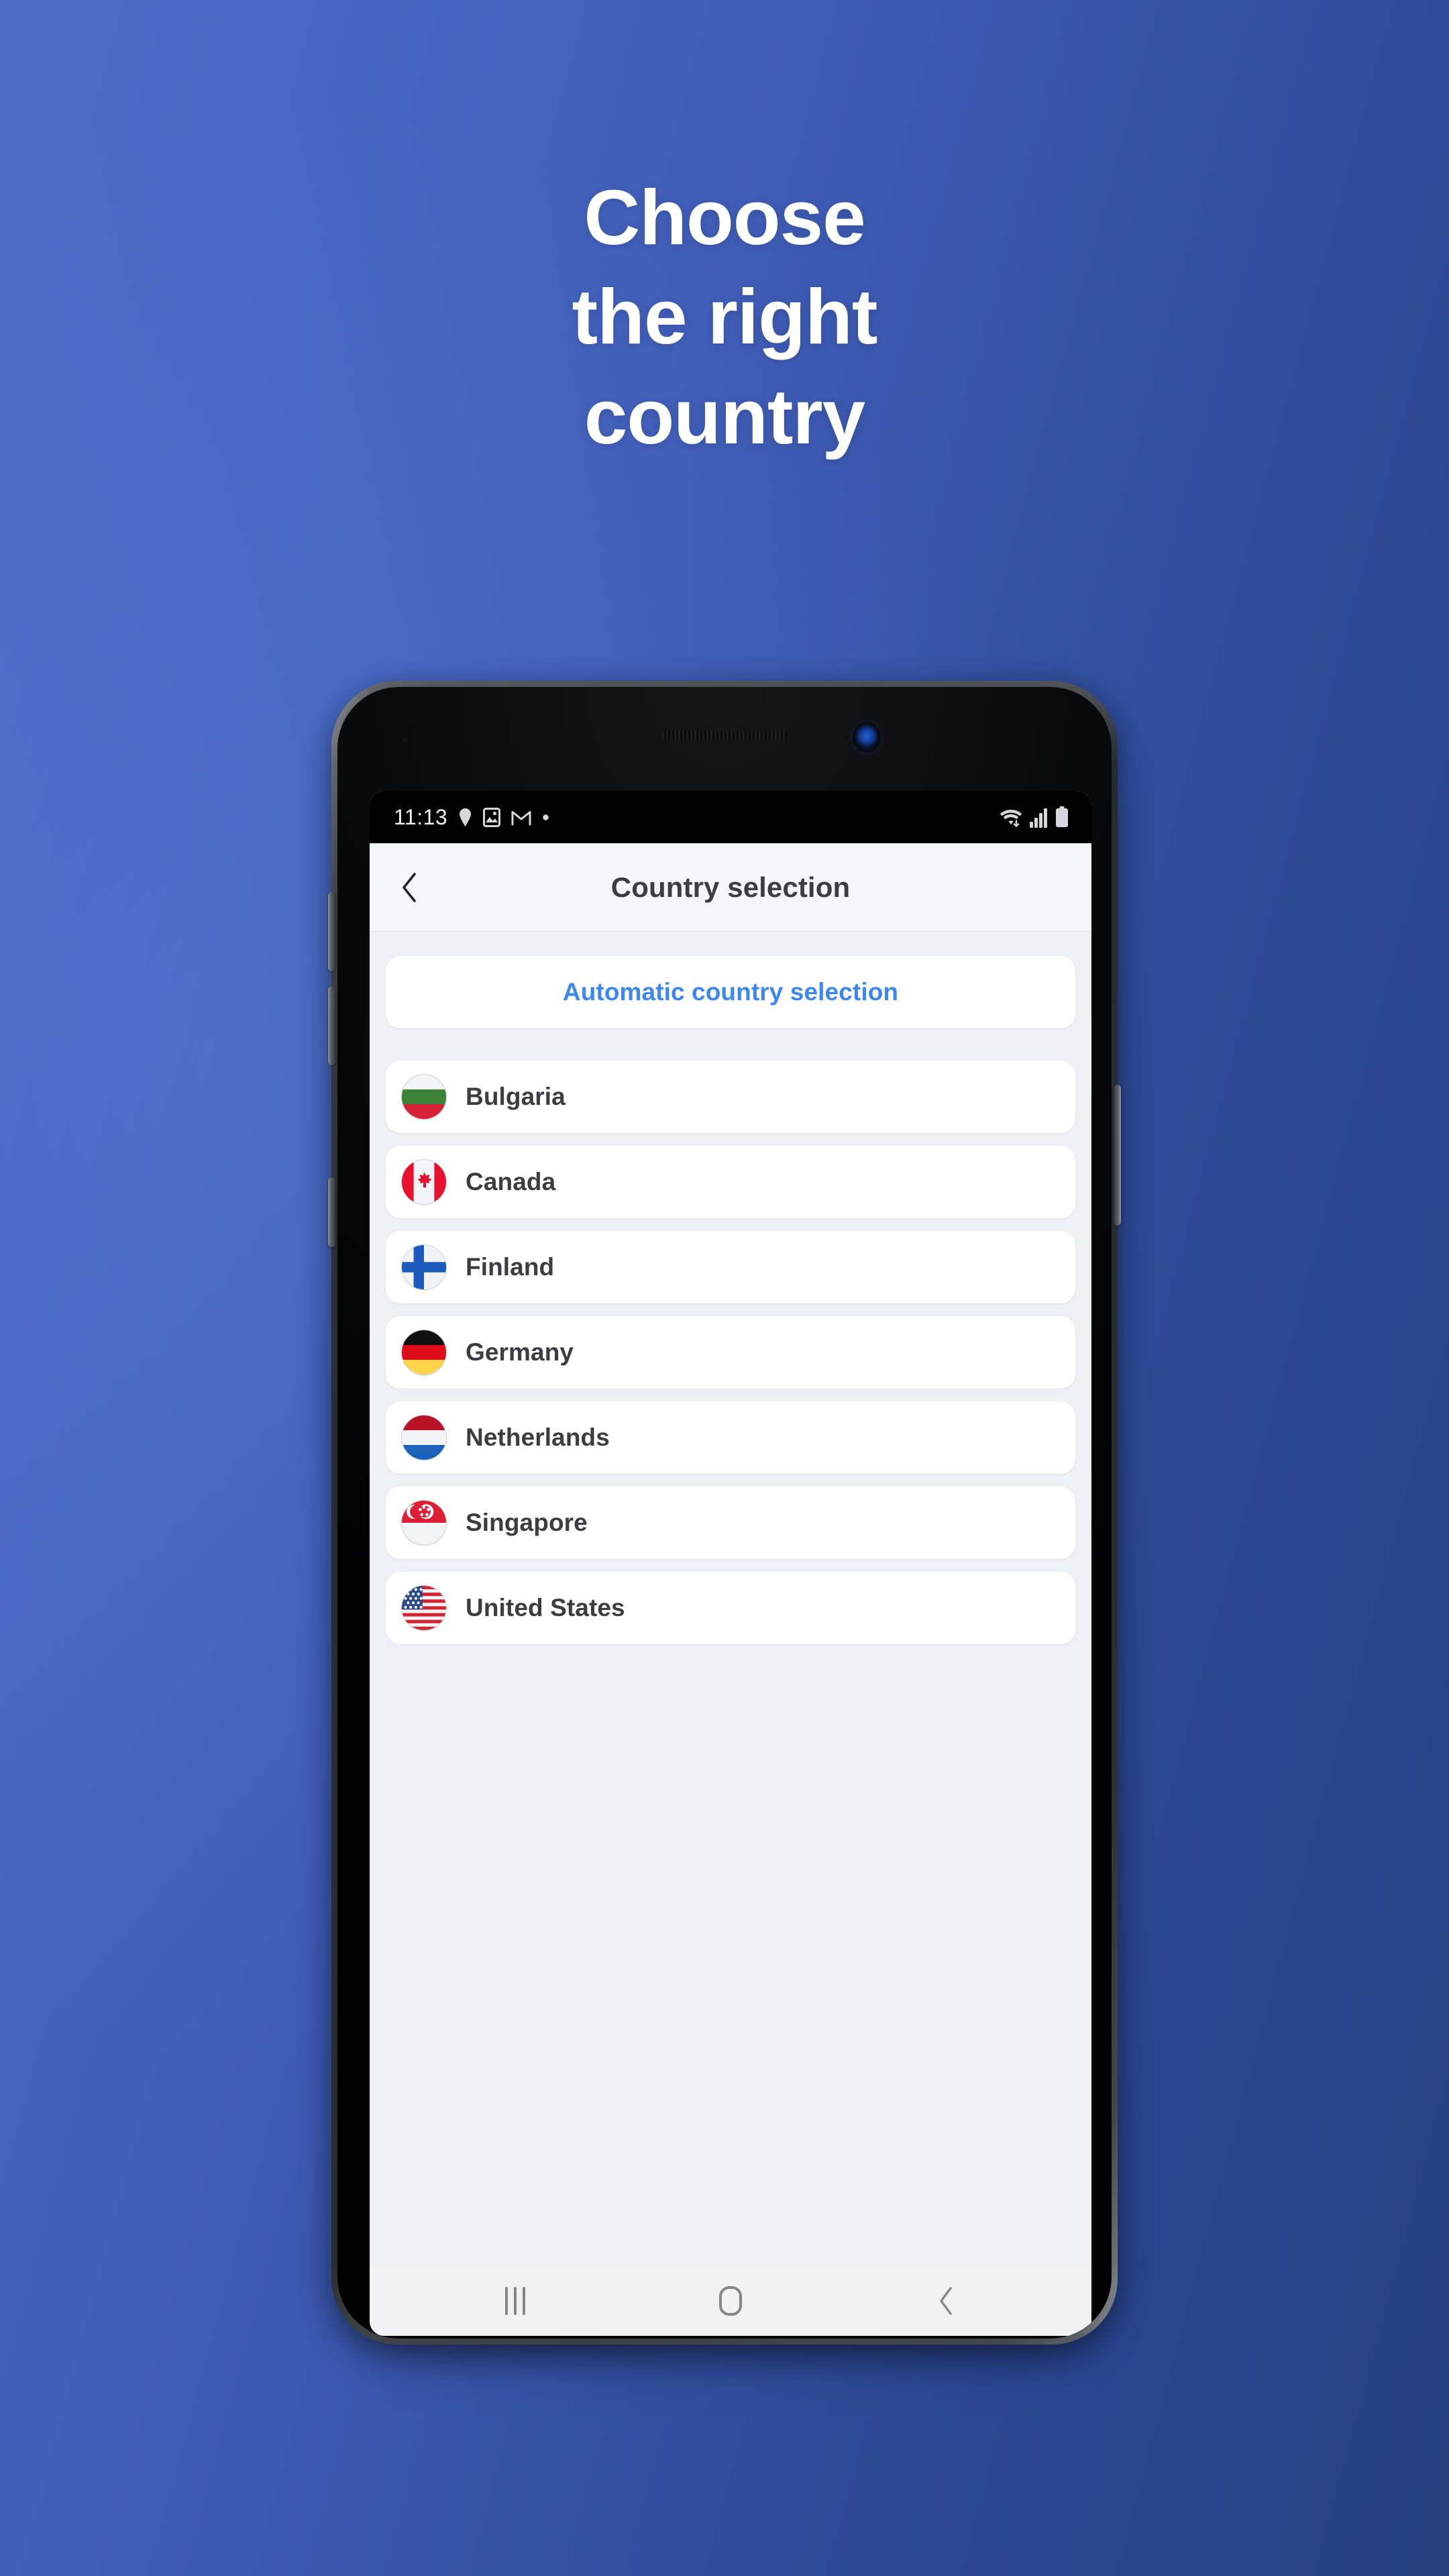  What do you see at coordinates (331, 1212) in the screenshot?
I see `bixby-button` at bounding box center [331, 1212].